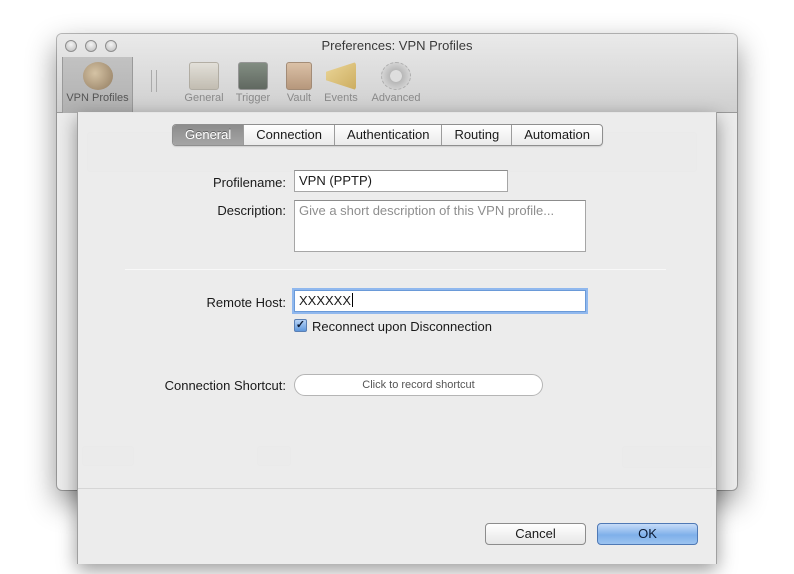  I want to click on profilename-label: Profilename:, so click(249, 182).